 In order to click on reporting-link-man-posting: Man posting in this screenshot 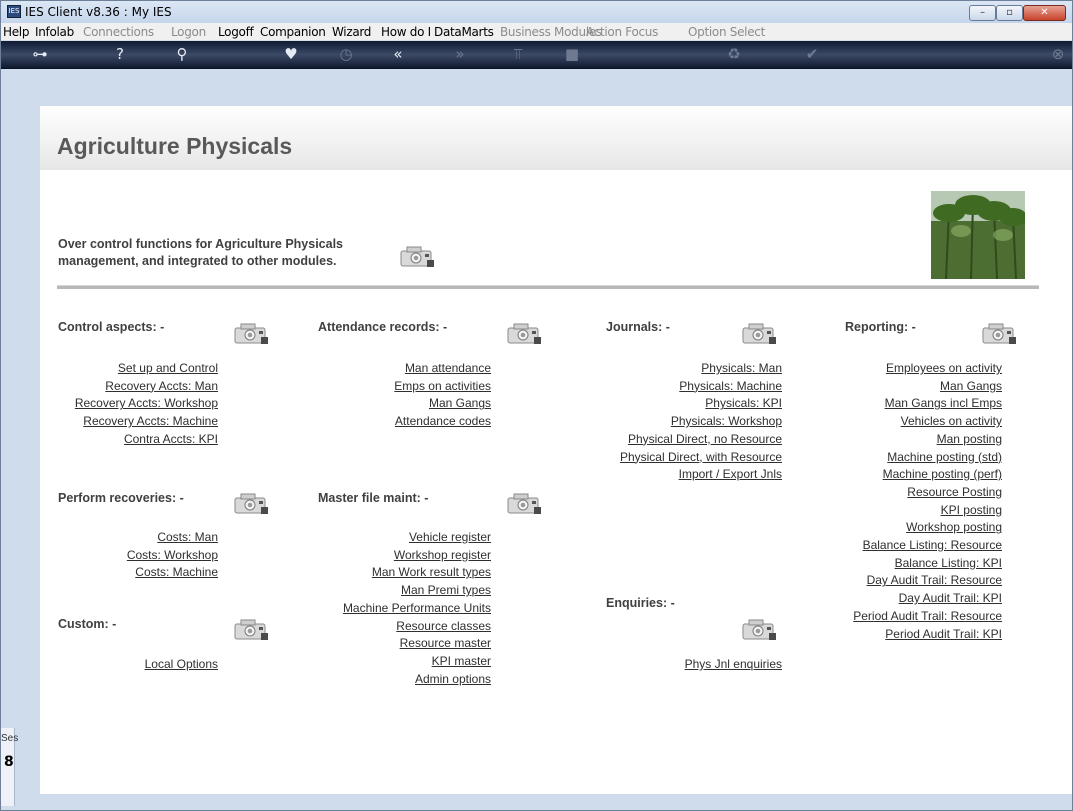, I will do `click(969, 439)`.